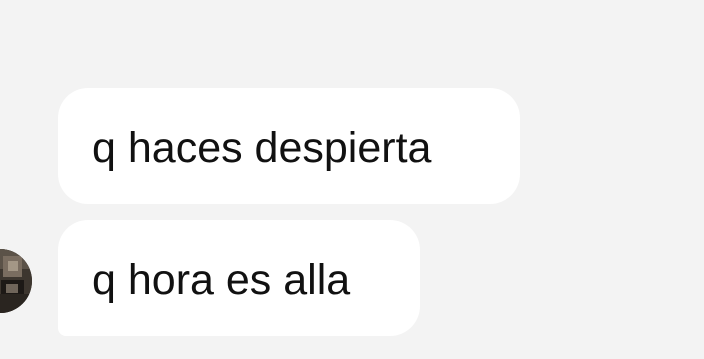 The image size is (704, 359). What do you see at coordinates (262, 147) in the screenshot?
I see `message-text: q haces despierta` at bounding box center [262, 147].